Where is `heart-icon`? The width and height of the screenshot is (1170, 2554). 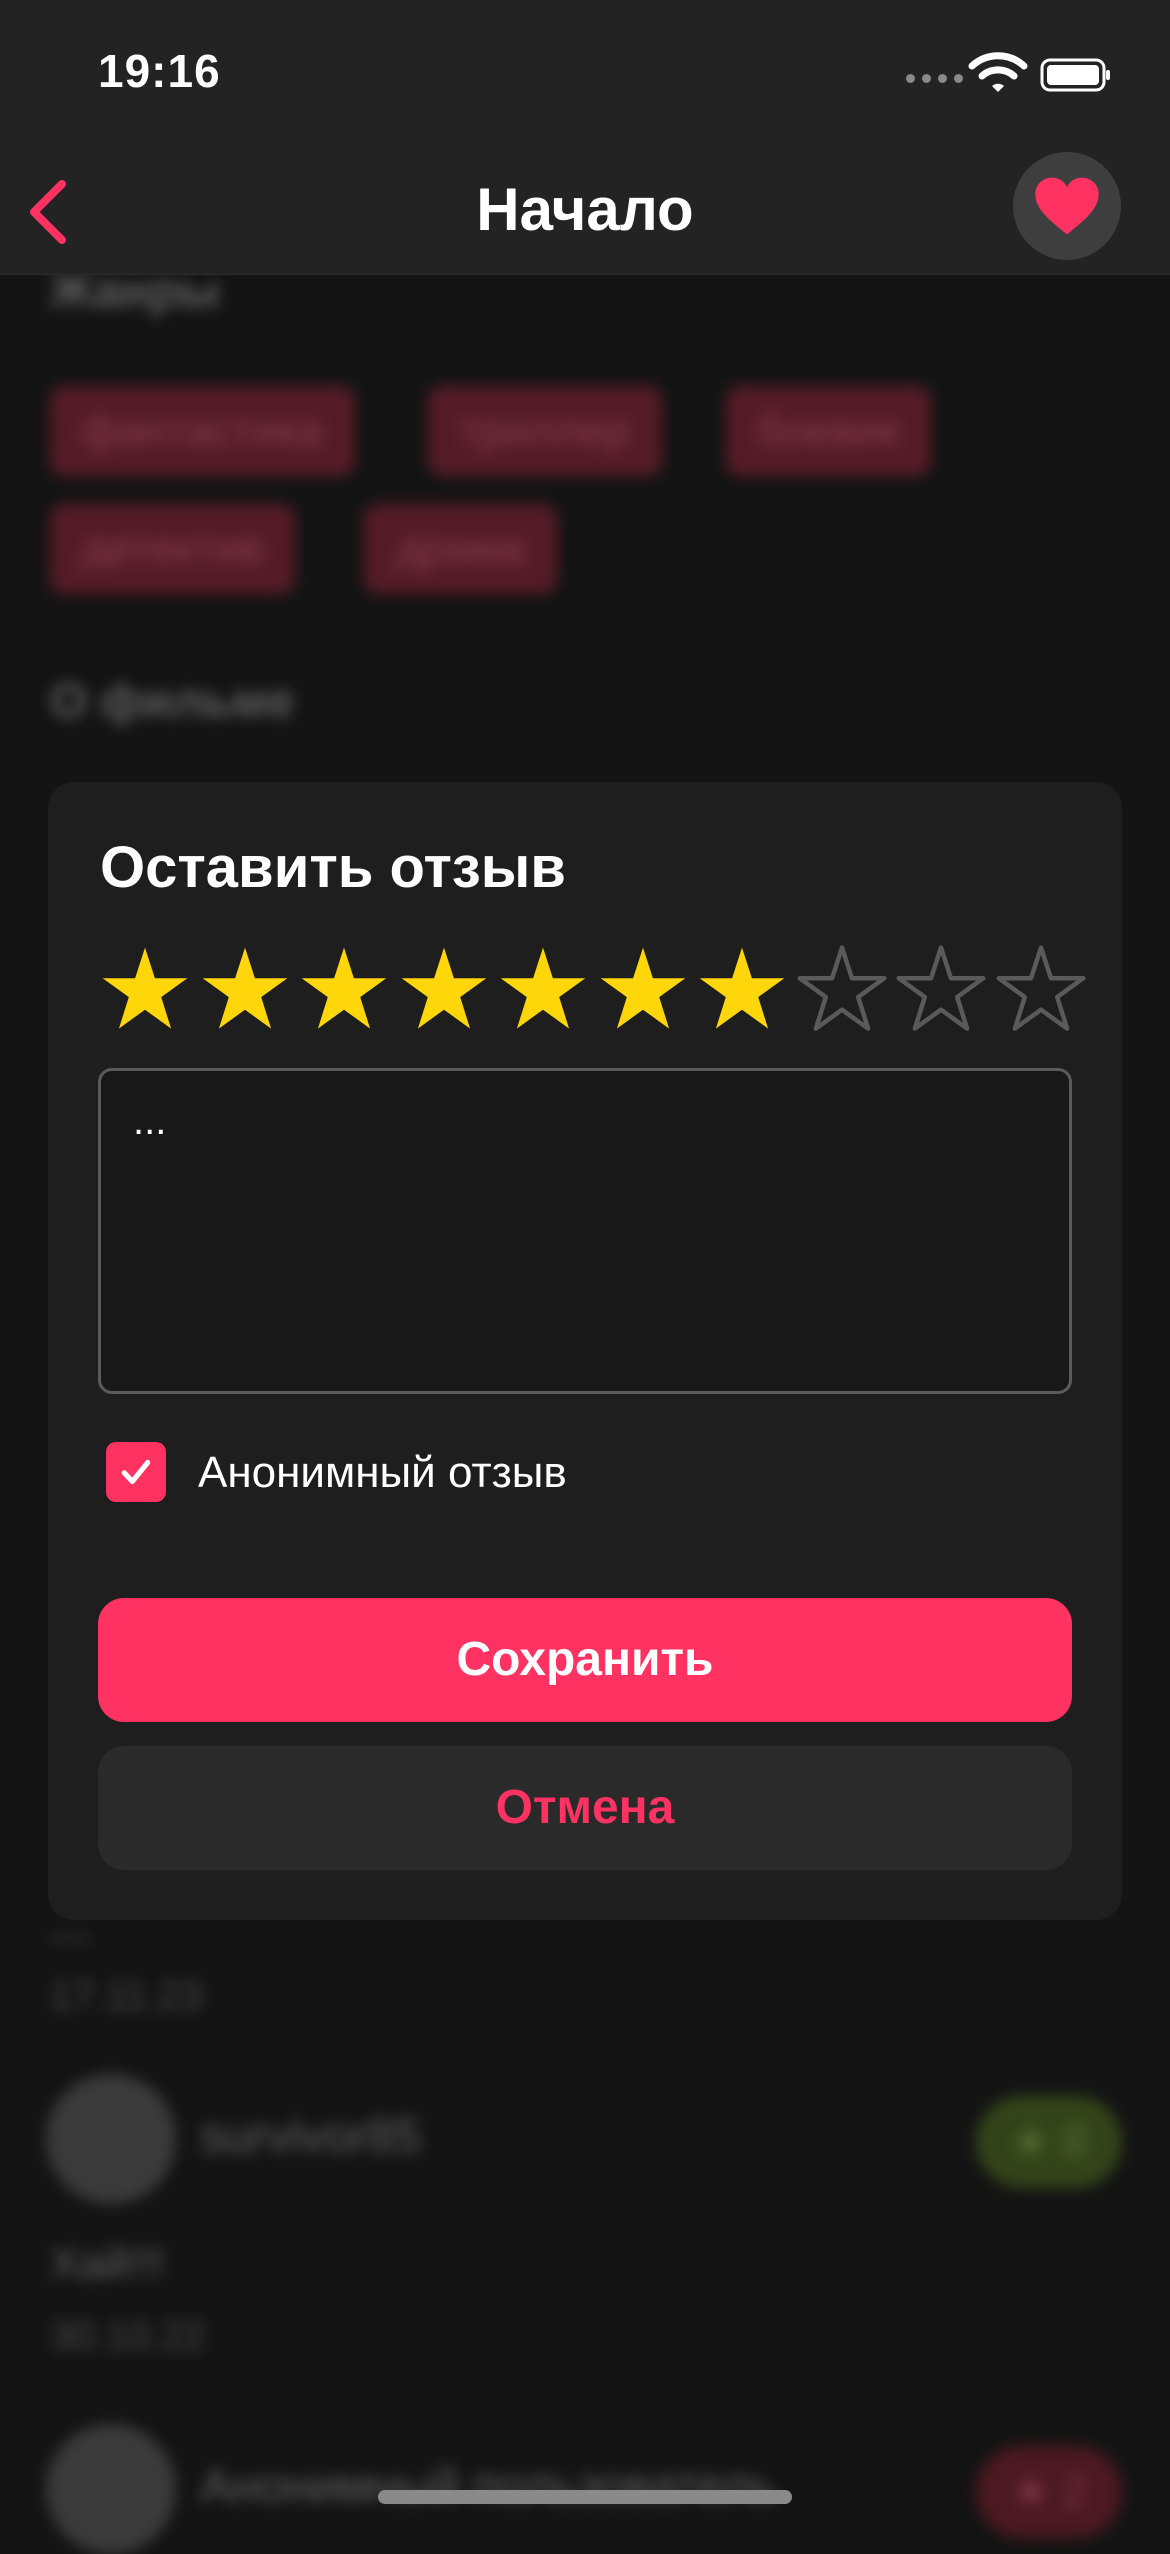 heart-icon is located at coordinates (1067, 206).